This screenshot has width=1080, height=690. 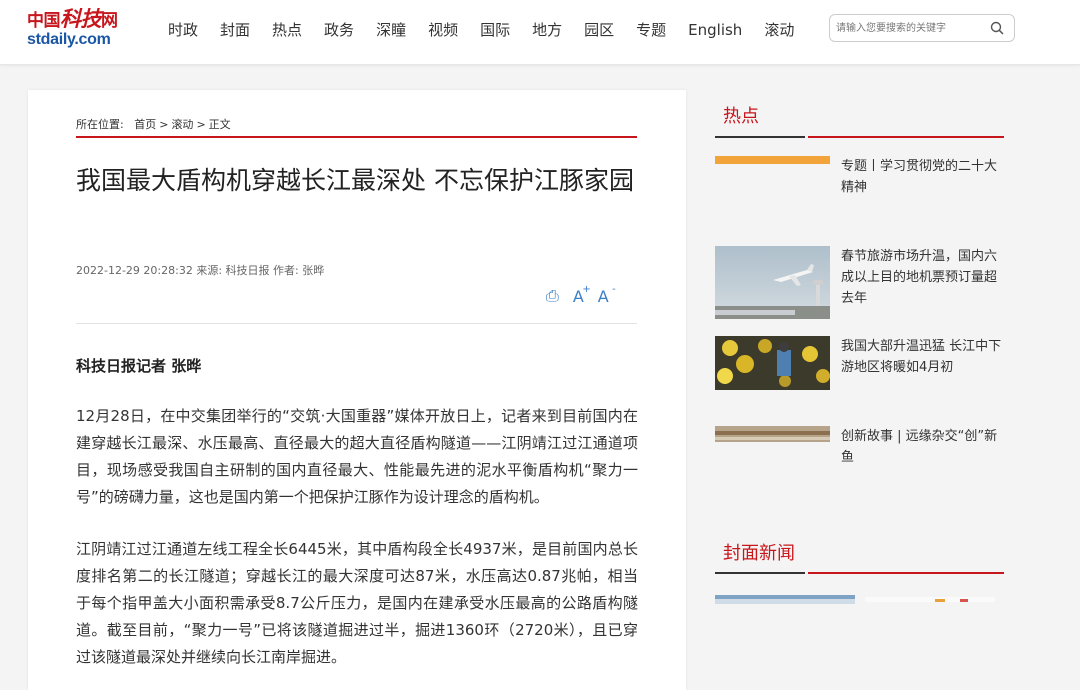 I want to click on breadcrumb-scroll: 滚动, so click(x=182, y=124).